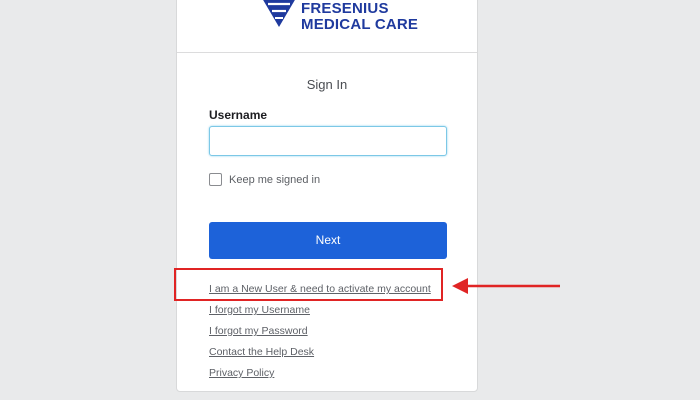 The image size is (700, 400). What do you see at coordinates (215, 179) in the screenshot?
I see `keep-signed-in-checkbox` at bounding box center [215, 179].